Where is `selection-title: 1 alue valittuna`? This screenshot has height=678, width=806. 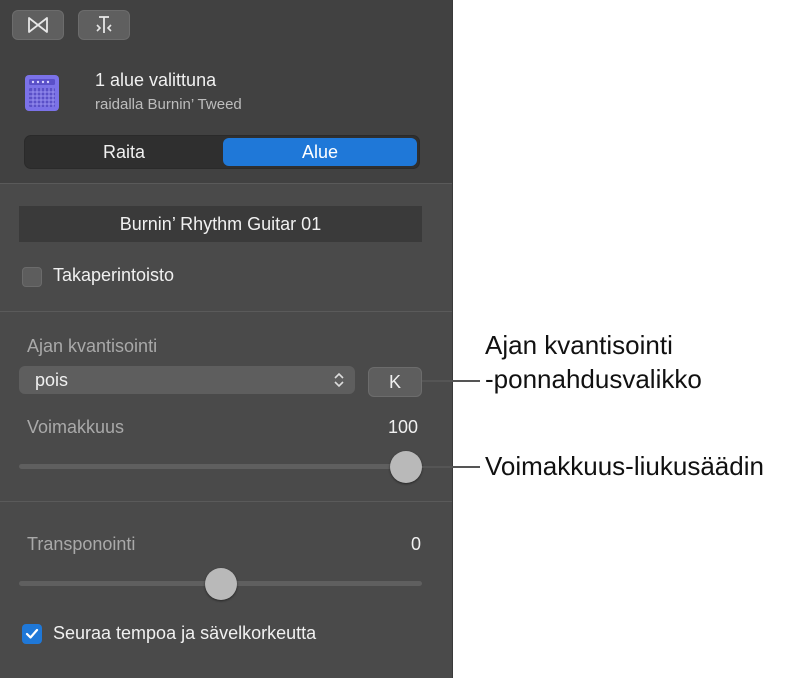 selection-title: 1 alue valittuna is located at coordinates (156, 80).